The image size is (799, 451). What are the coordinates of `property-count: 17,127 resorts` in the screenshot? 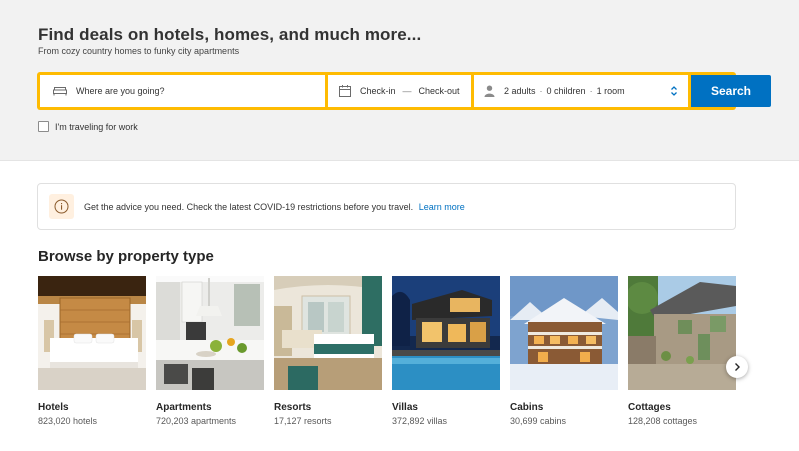 It's located at (303, 421).